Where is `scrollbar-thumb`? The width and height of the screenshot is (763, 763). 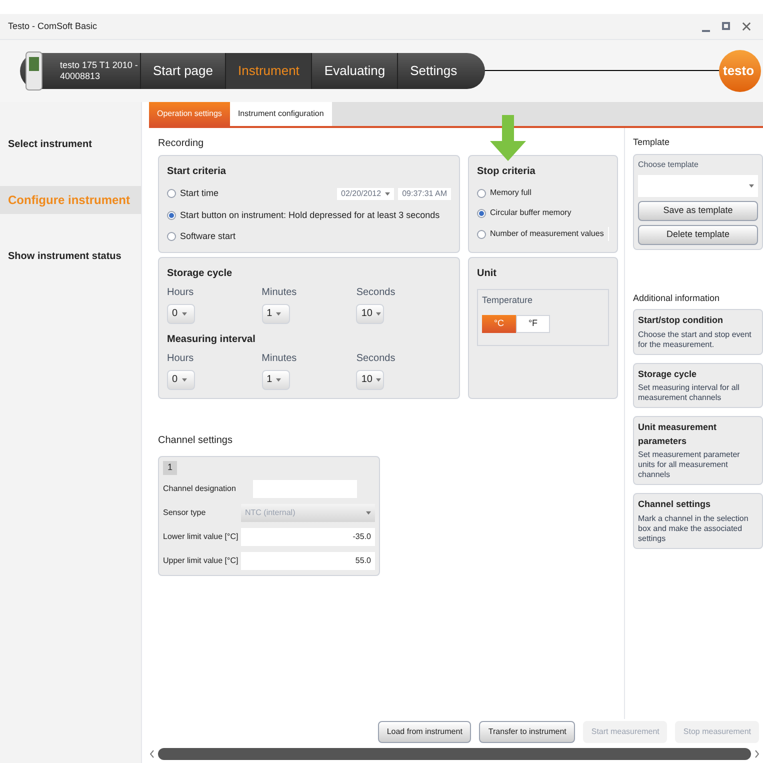 scrollbar-thumb is located at coordinates (454, 754).